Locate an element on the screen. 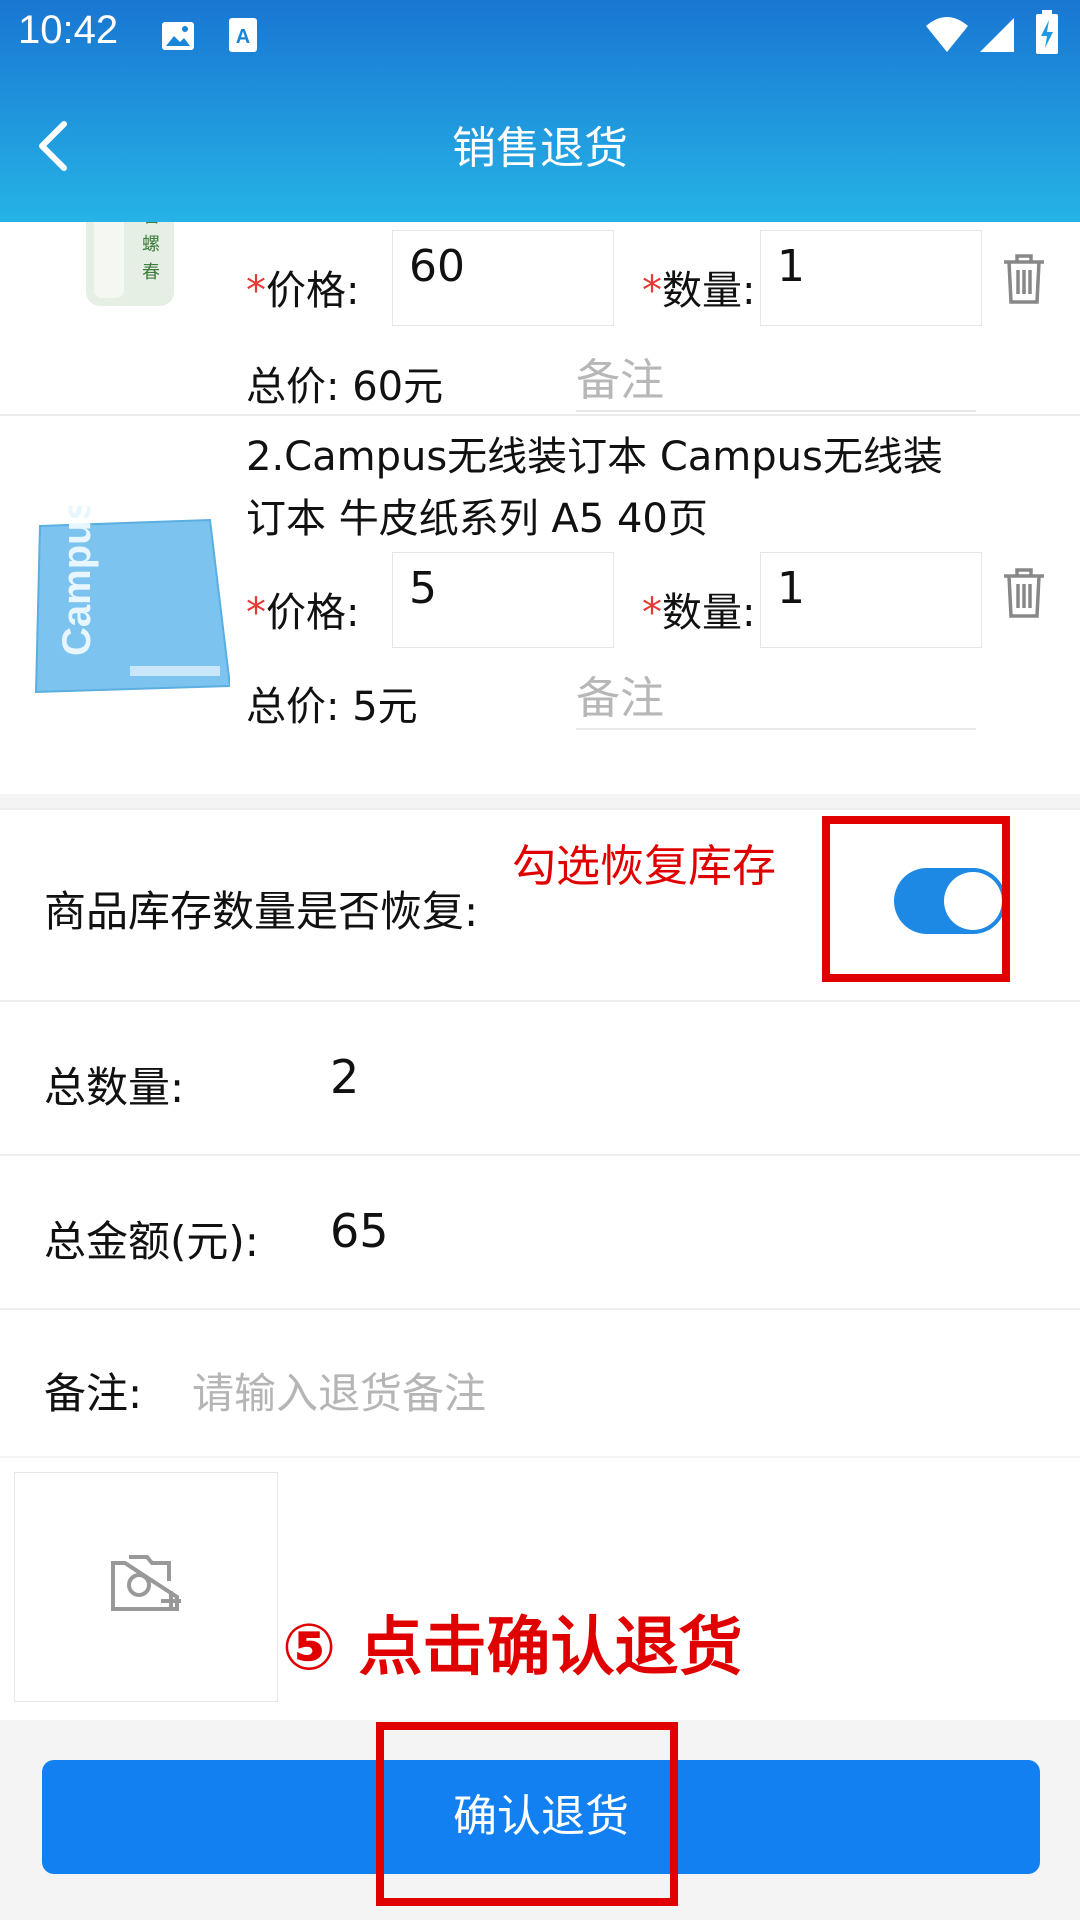 The height and width of the screenshot is (1920, 1080). wifi-icon is located at coordinates (947, 34).